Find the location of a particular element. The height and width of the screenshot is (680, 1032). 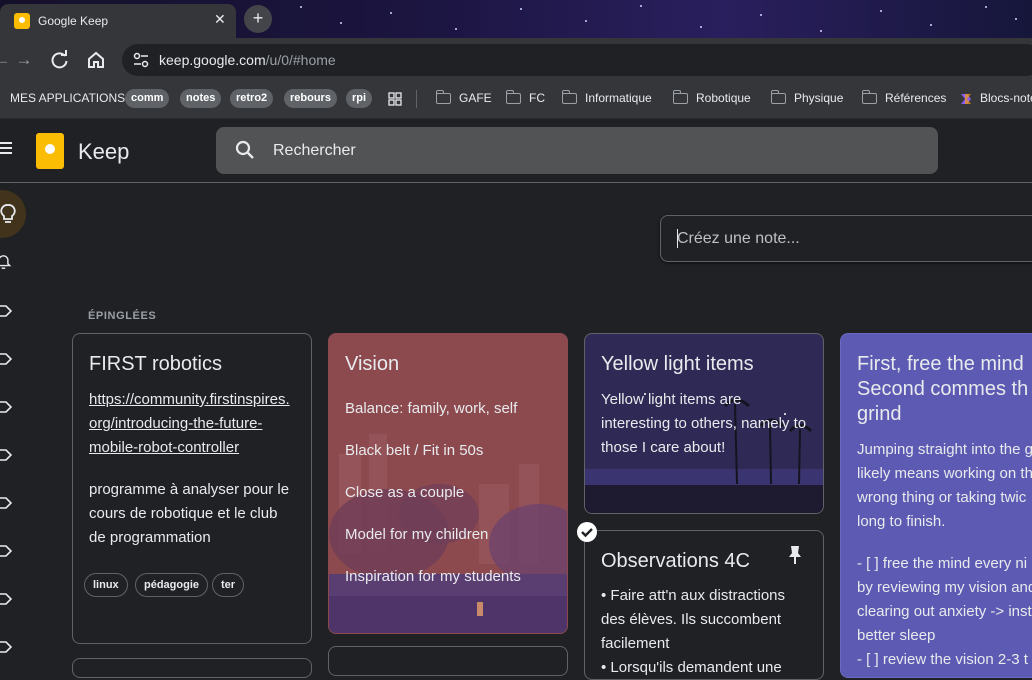

note-body-line: de programmation is located at coordinates (150, 537).